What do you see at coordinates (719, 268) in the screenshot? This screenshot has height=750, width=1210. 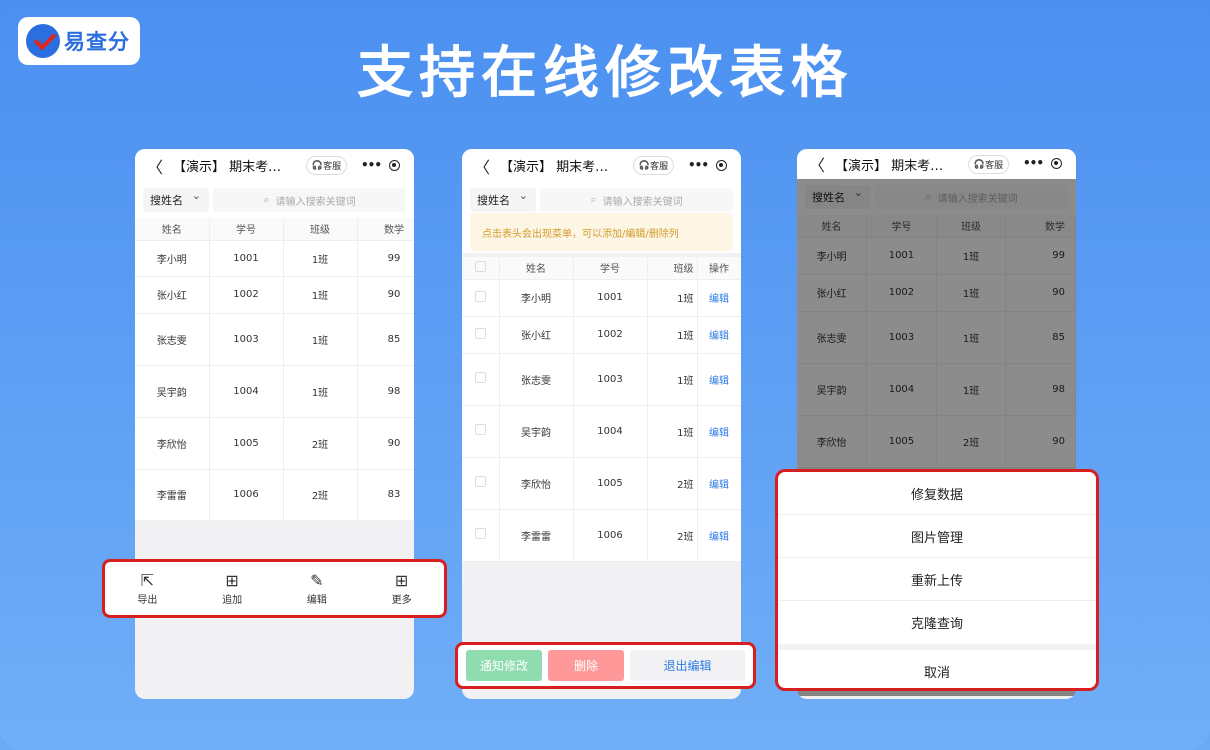 I see `column-header: 操作` at bounding box center [719, 268].